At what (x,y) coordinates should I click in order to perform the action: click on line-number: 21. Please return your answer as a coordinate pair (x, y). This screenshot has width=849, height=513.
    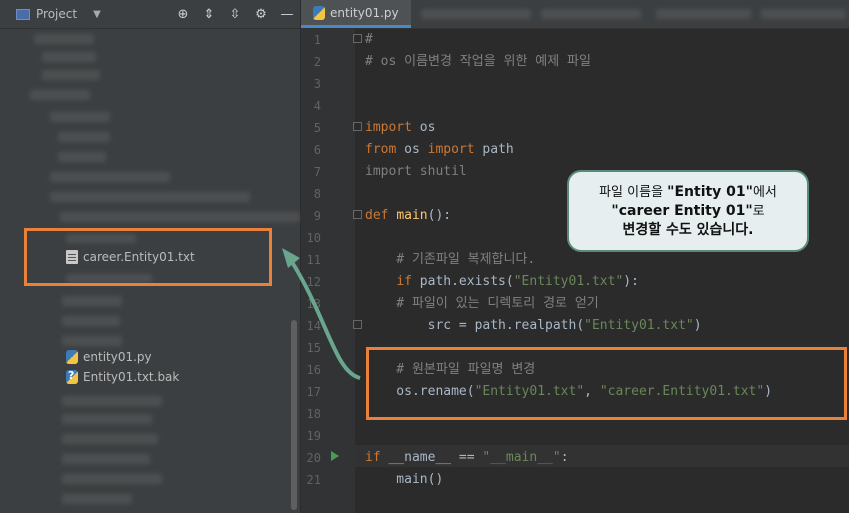
    Looking at the image, I should click on (313, 480).